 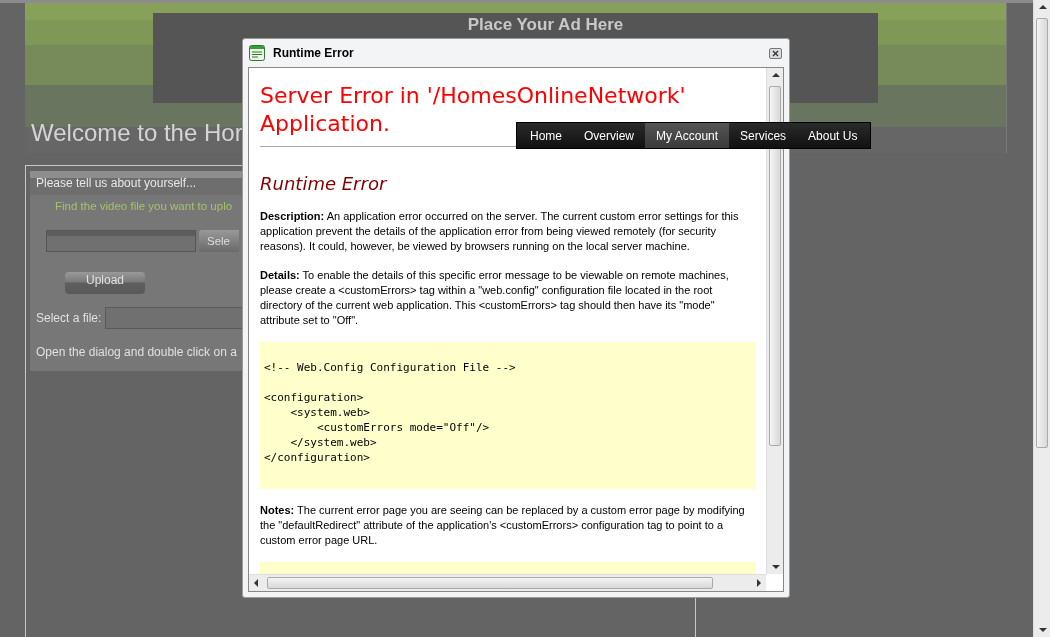 What do you see at coordinates (508, 415) in the screenshot?
I see `code-block: <!-- Web.Config Configuration File --> <configuration> <system.web> <customErrors mode="Off"/> </system.web> </configuration>` at bounding box center [508, 415].